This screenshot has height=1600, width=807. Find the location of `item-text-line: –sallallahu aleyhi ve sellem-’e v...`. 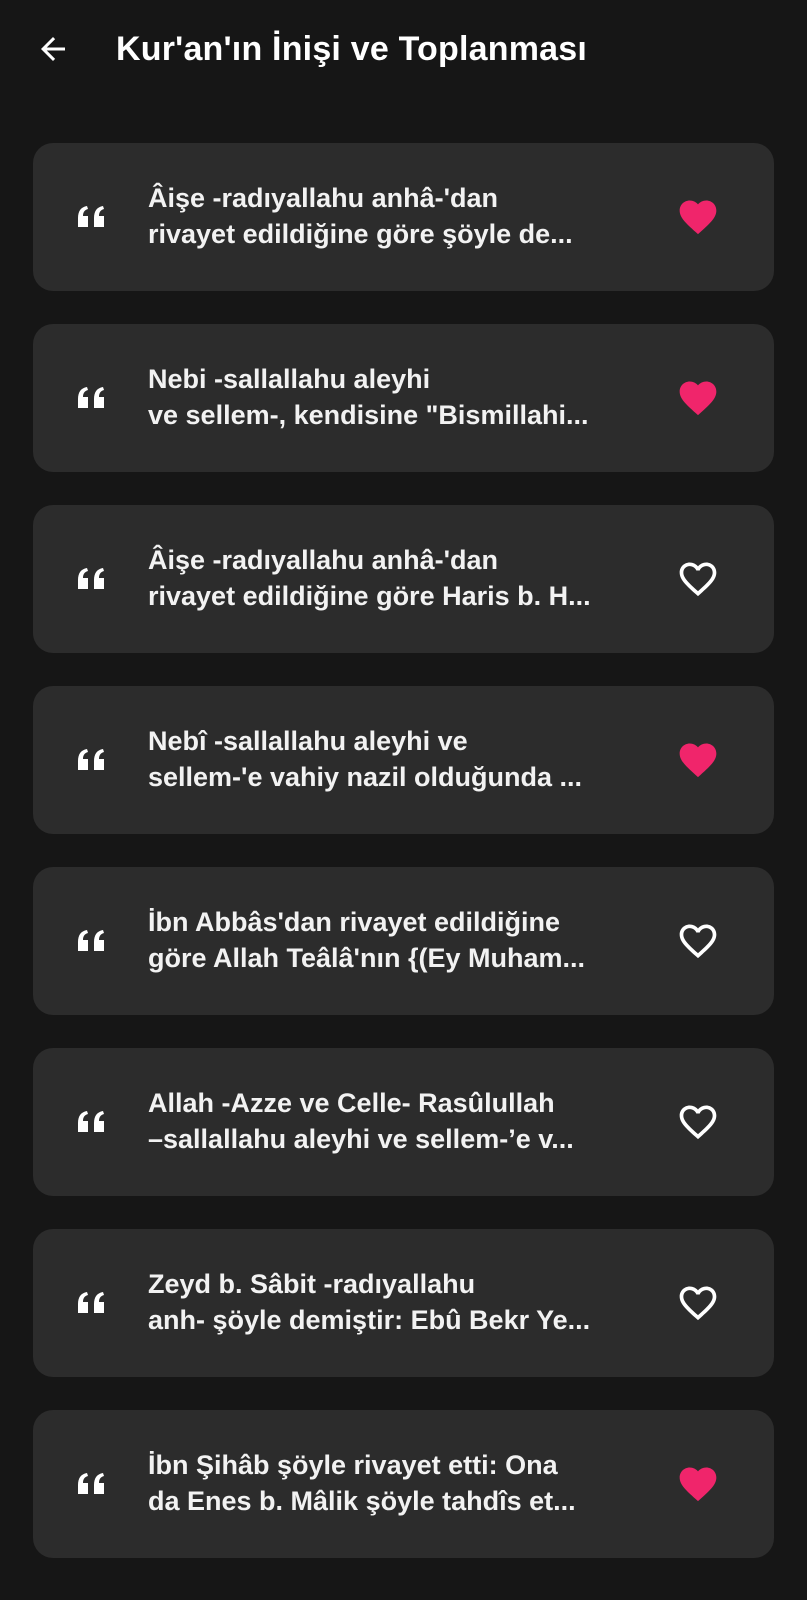

item-text-line: –sallallahu aleyhi ve sellem-’e v... is located at coordinates (361, 1139).